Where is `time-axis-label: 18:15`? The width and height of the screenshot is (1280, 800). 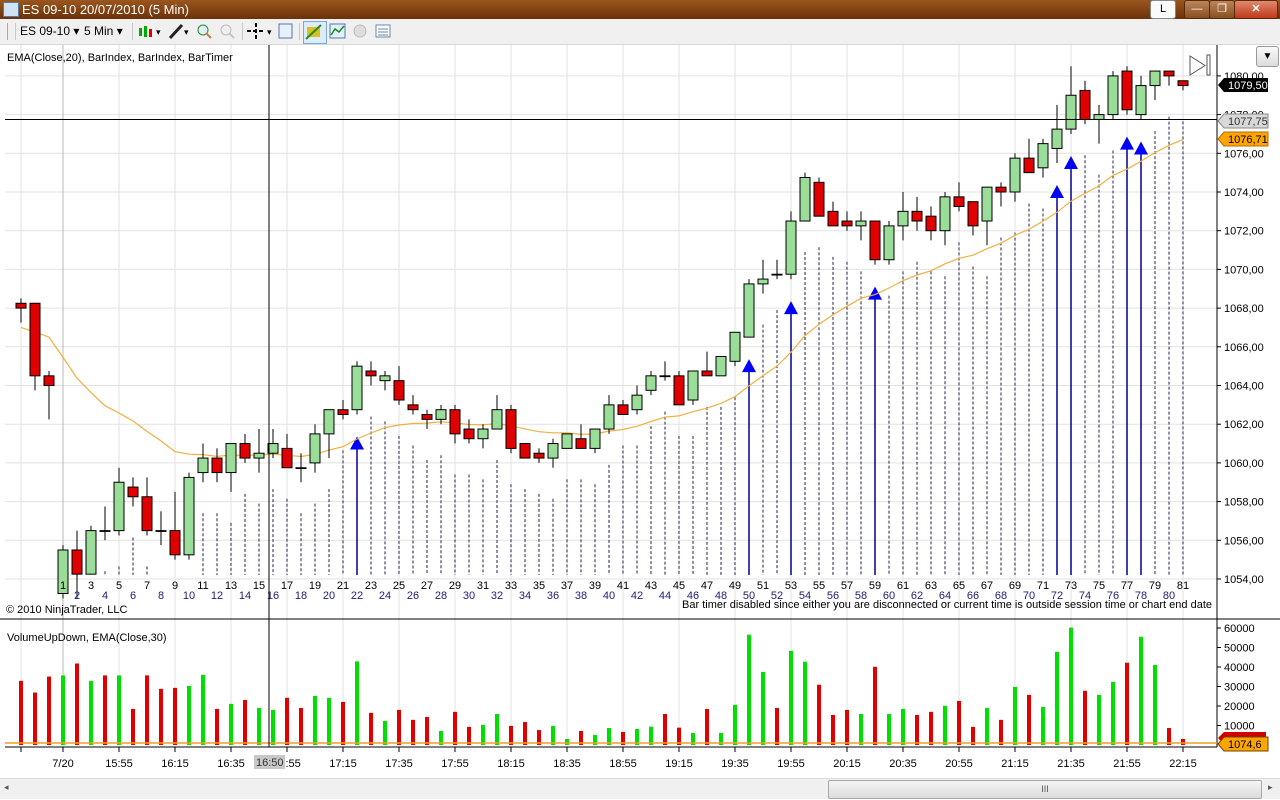 time-axis-label: 18:15 is located at coordinates (511, 764).